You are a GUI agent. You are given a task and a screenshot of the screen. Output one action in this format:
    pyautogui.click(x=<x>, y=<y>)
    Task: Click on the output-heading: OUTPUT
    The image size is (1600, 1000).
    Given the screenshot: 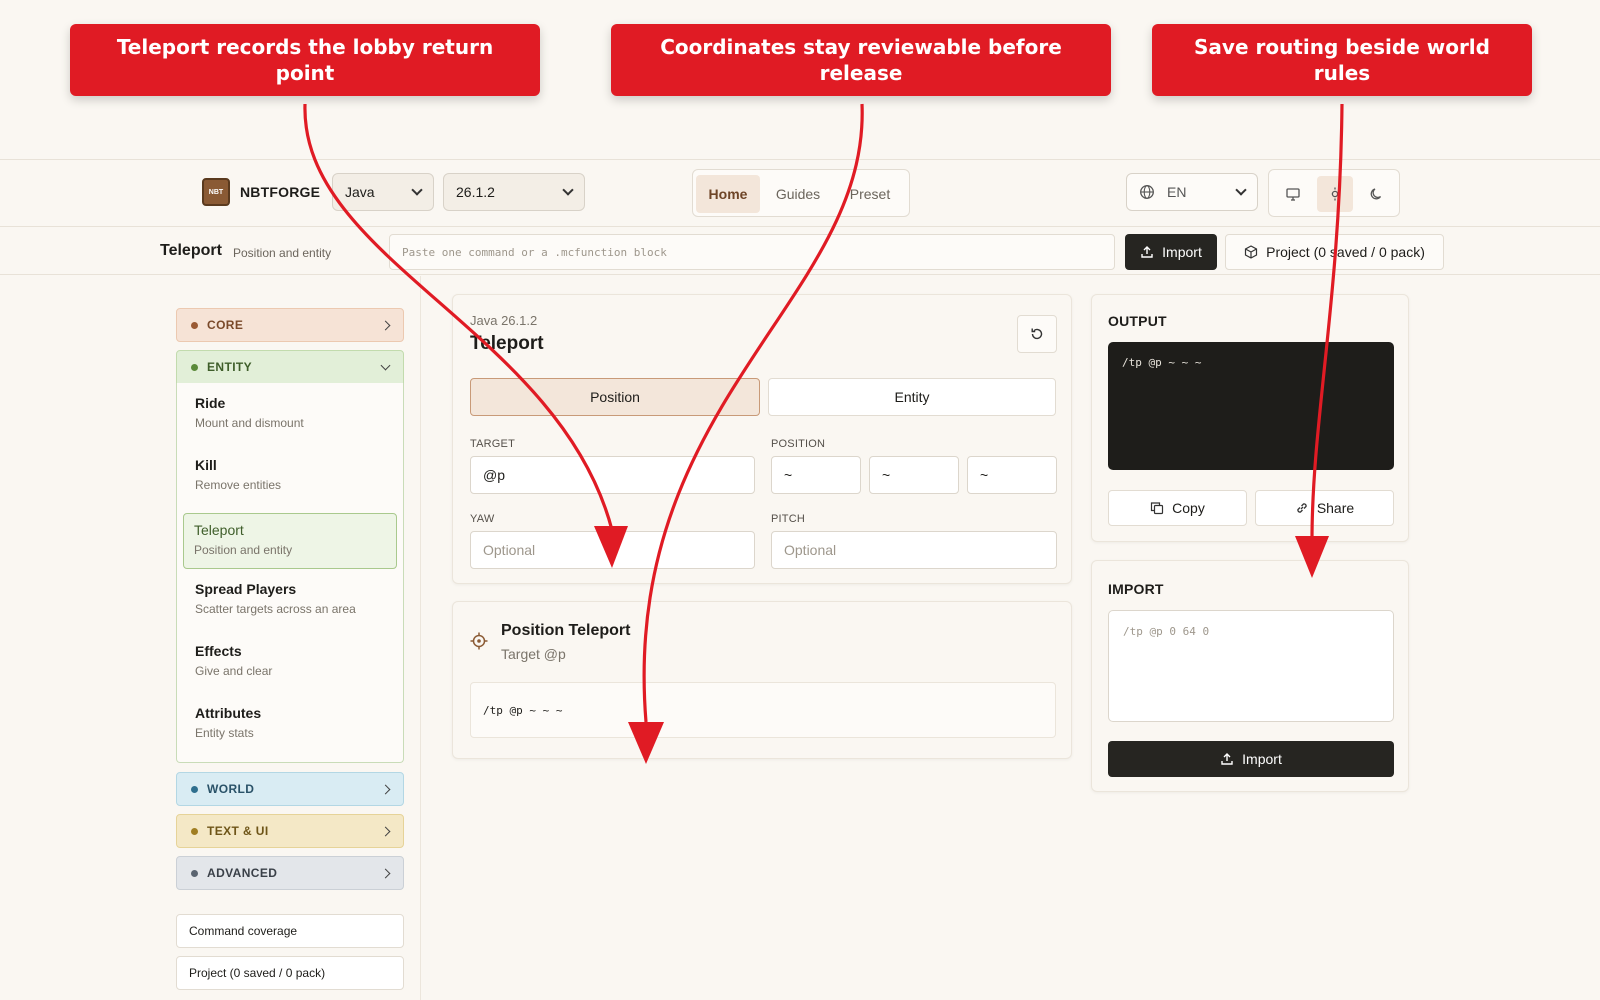 What is the action you would take?
    pyautogui.click(x=1137, y=321)
    